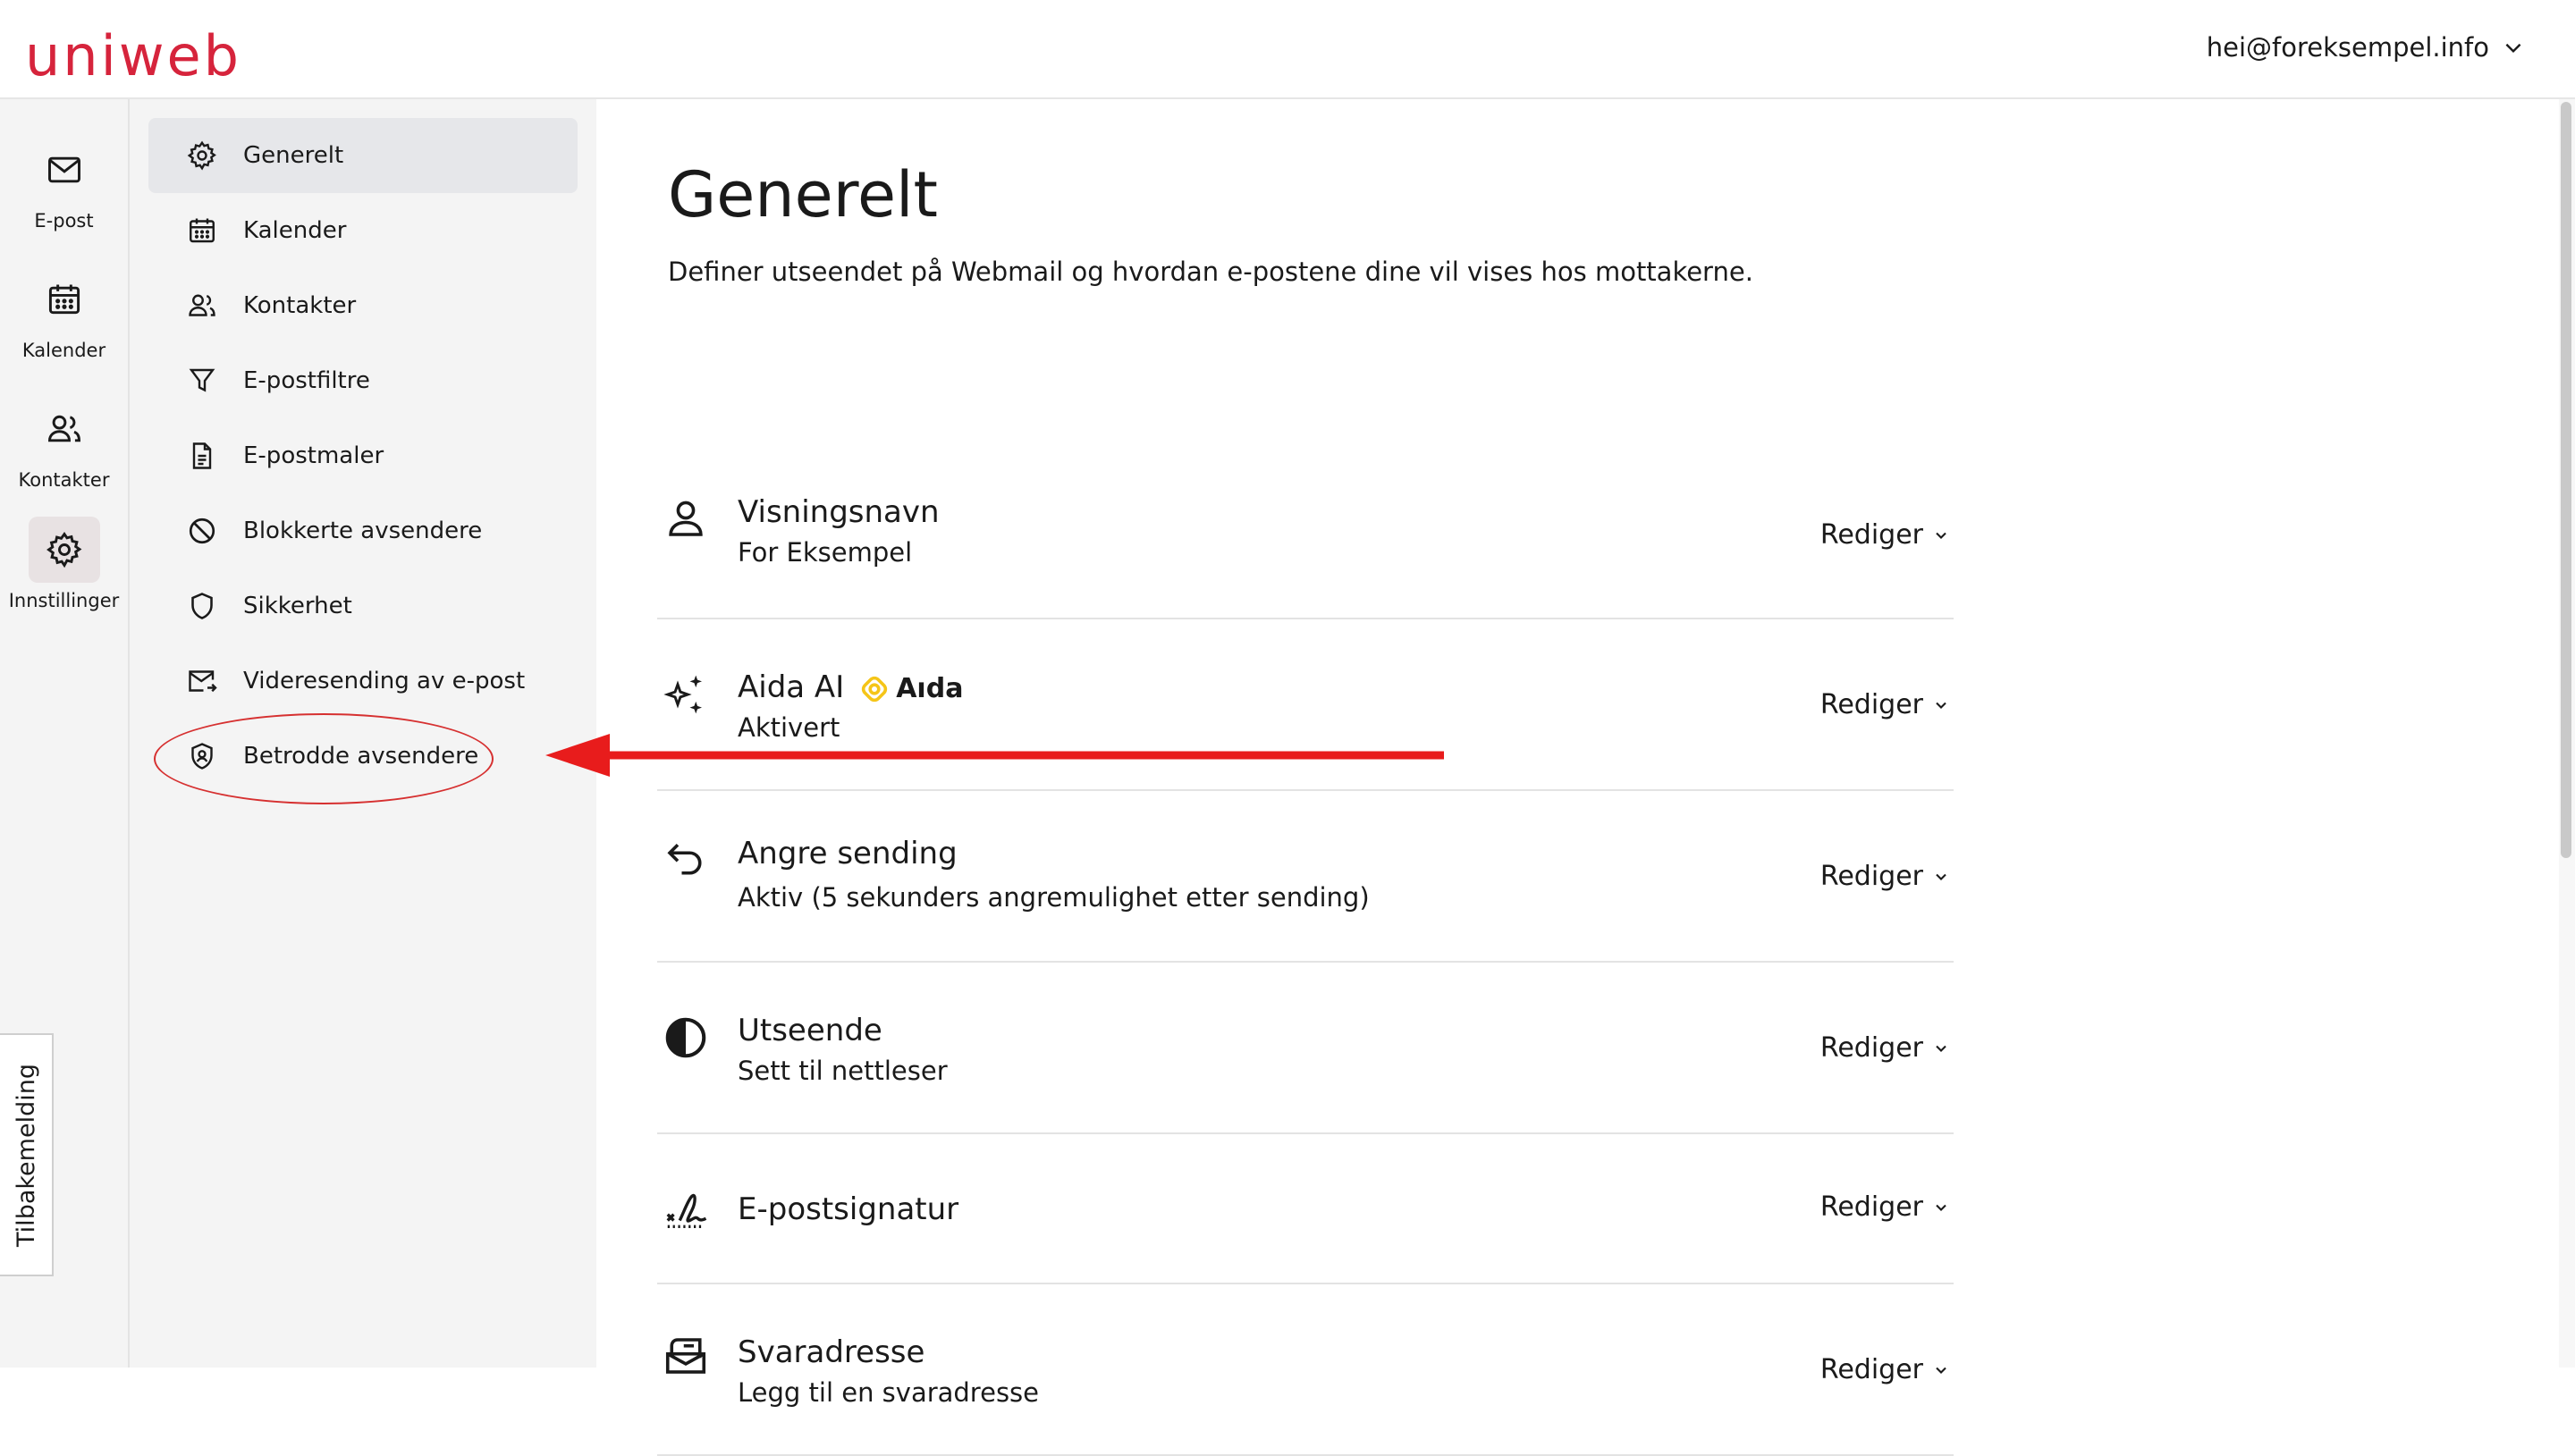  I want to click on signature-icon, so click(686, 1208).